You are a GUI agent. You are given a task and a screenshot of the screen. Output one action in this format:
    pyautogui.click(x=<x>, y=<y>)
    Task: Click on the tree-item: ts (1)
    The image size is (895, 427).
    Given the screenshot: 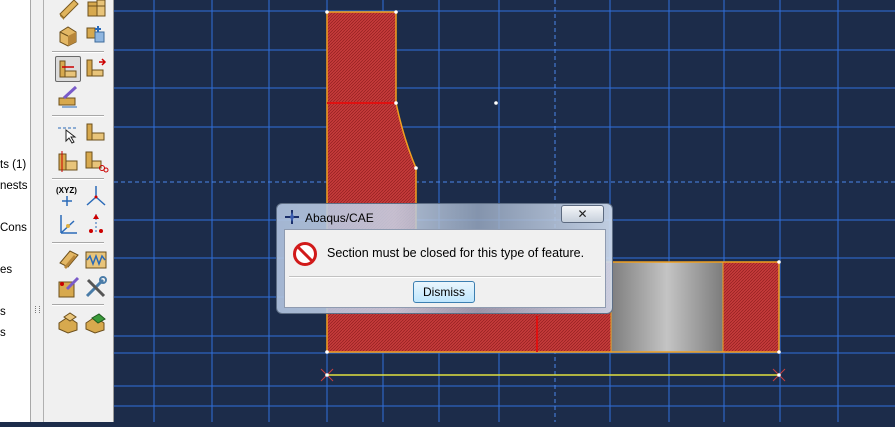 What is the action you would take?
    pyautogui.click(x=13, y=165)
    